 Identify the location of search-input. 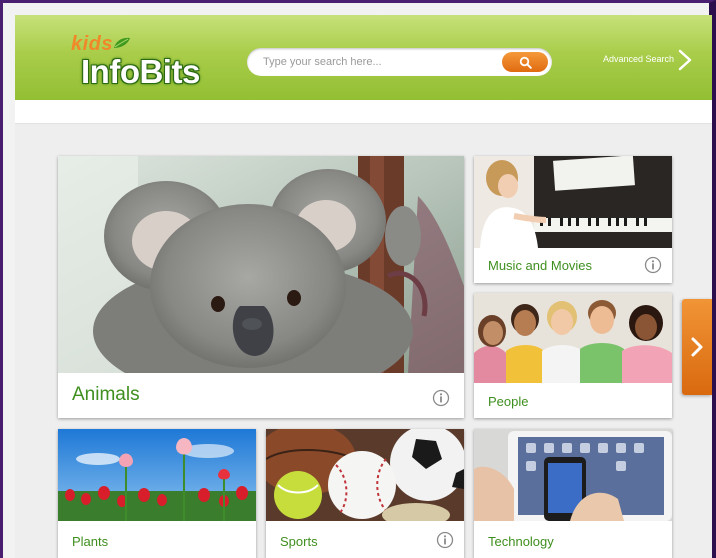
(378, 62).